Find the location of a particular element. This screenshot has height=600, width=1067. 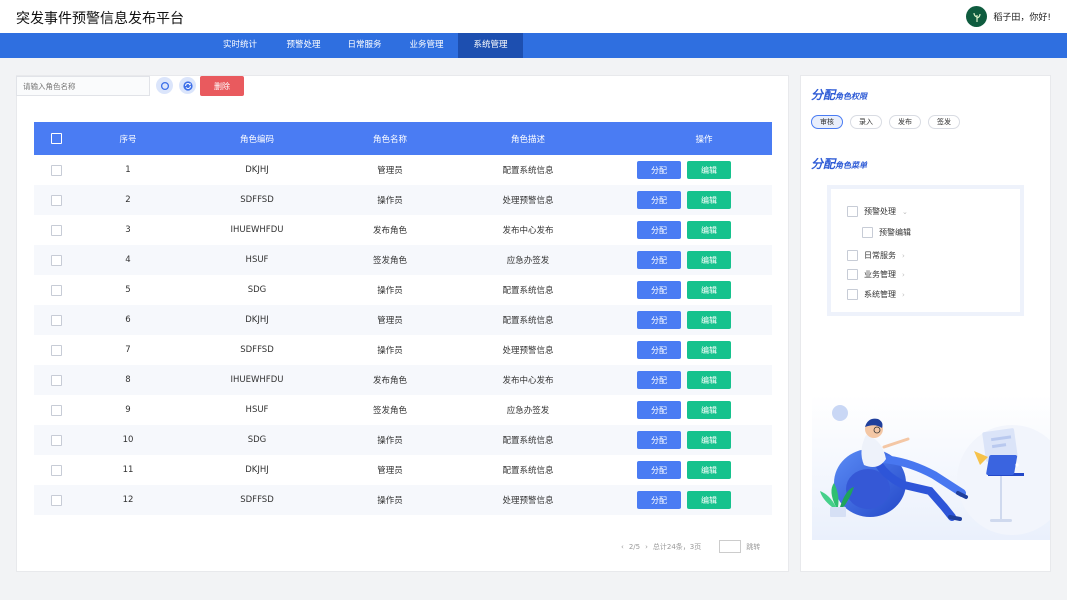

column-header-no: 序号 is located at coordinates (128, 139).